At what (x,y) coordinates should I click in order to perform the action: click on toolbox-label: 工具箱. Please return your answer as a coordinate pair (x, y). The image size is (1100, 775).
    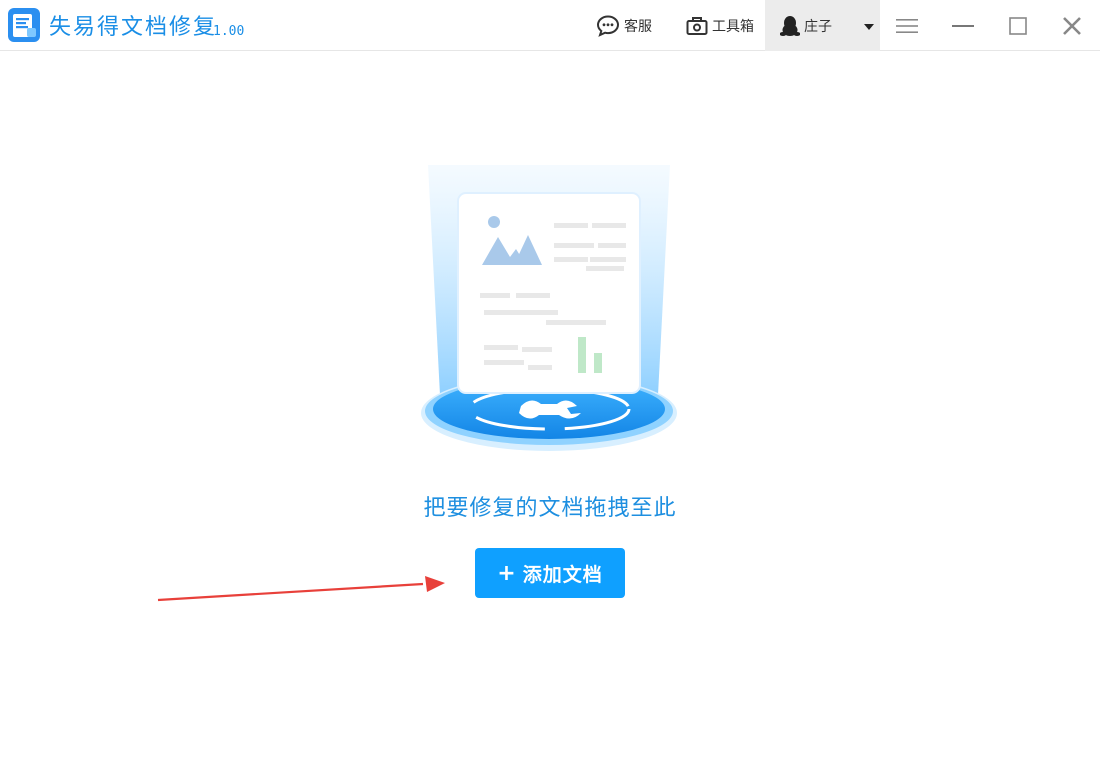
    Looking at the image, I should click on (733, 26).